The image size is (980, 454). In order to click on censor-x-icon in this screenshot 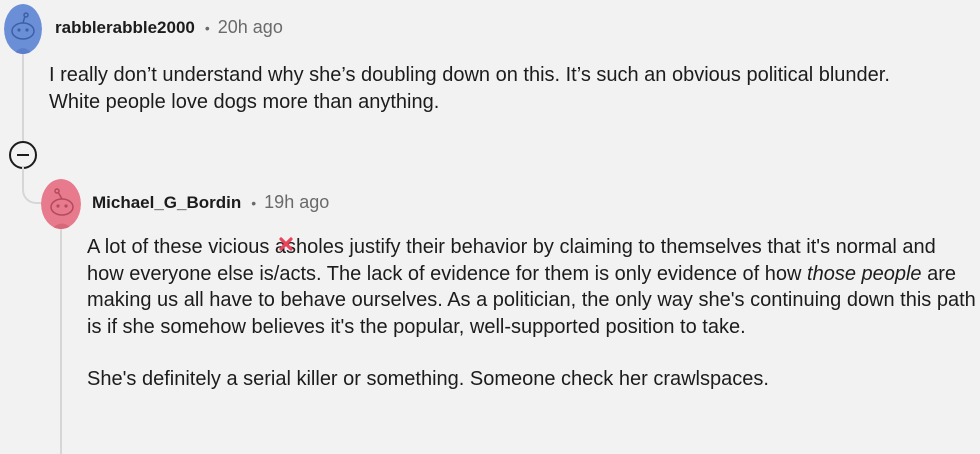, I will do `click(286, 244)`.